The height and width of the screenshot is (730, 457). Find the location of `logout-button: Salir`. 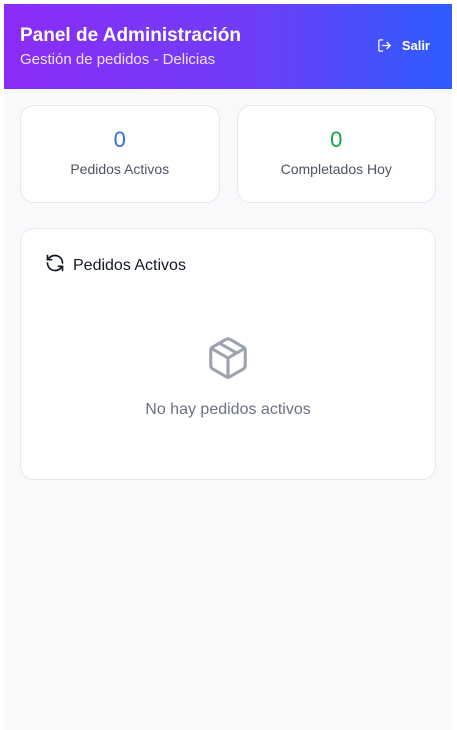

logout-button: Salir is located at coordinates (403, 45).